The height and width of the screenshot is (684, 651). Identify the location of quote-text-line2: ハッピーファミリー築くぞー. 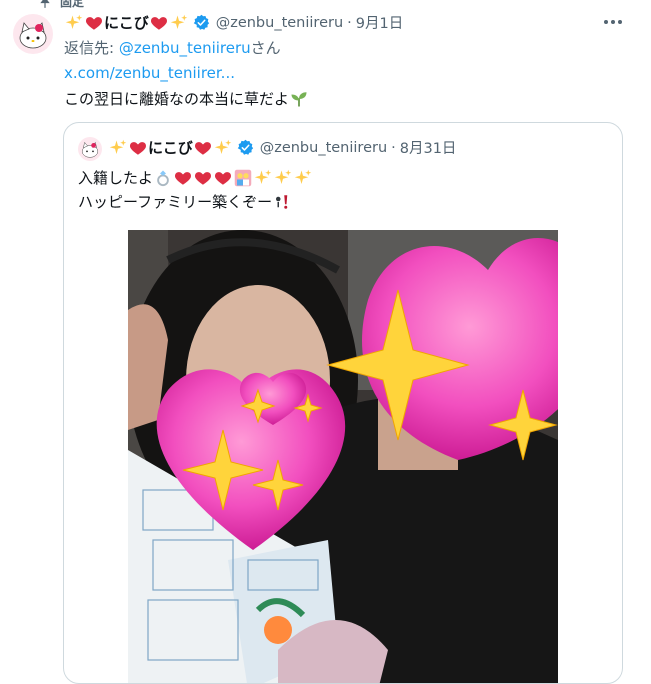
(185, 201).